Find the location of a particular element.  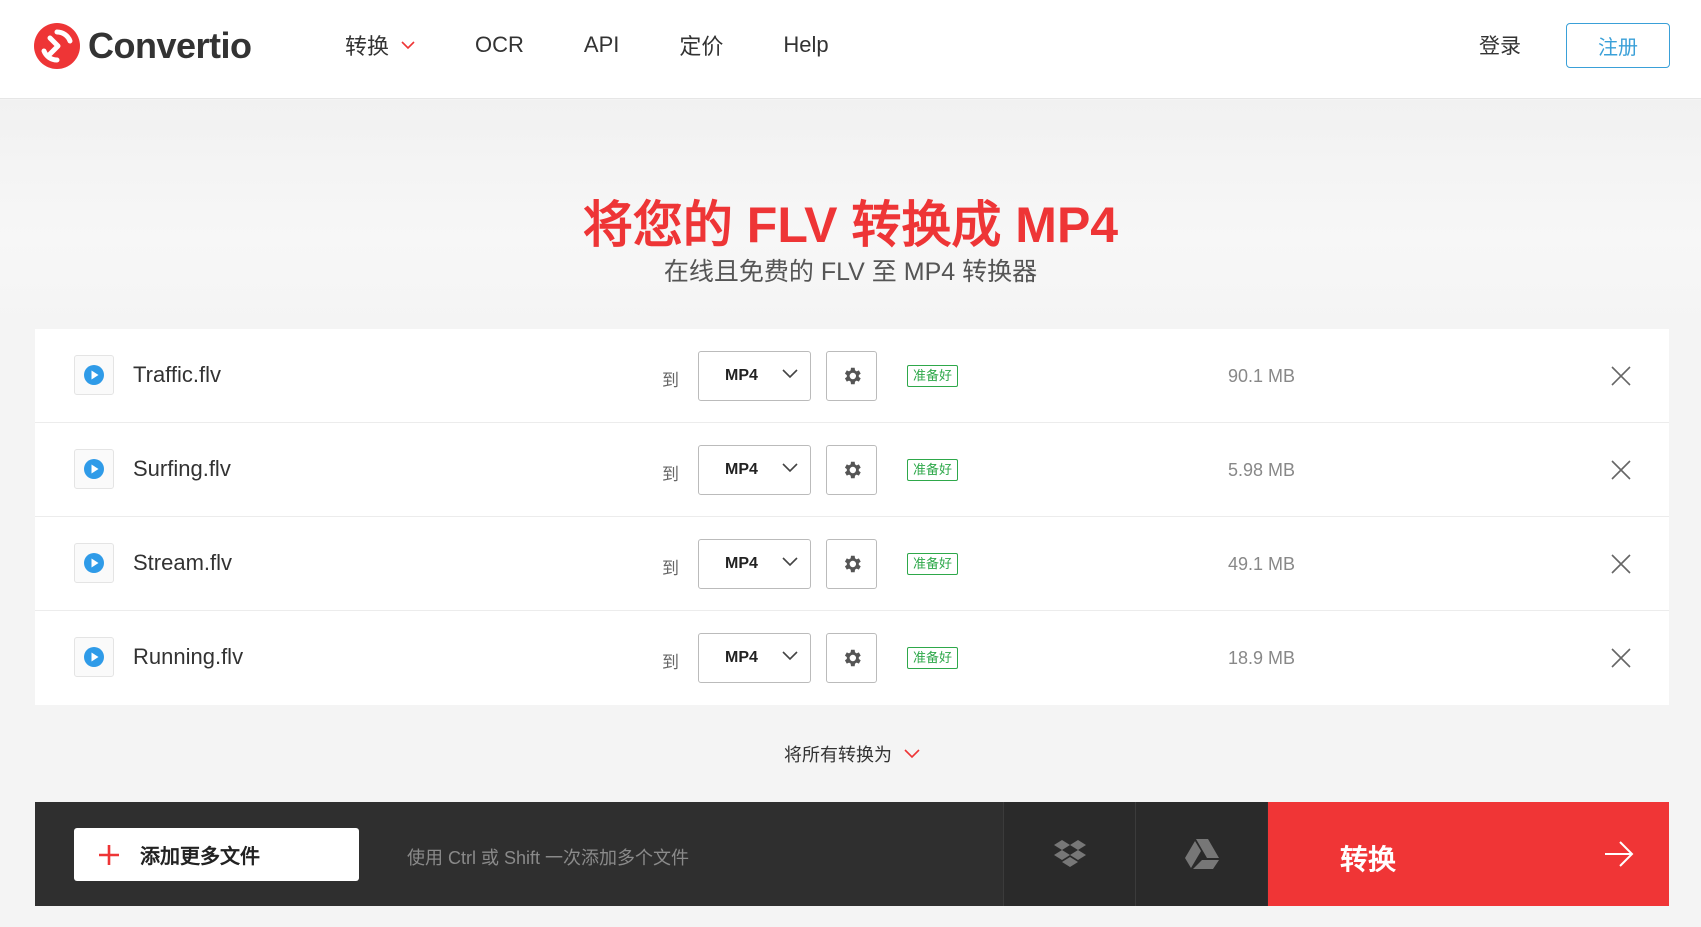

nav-item-label: 定价 is located at coordinates (701, 46).